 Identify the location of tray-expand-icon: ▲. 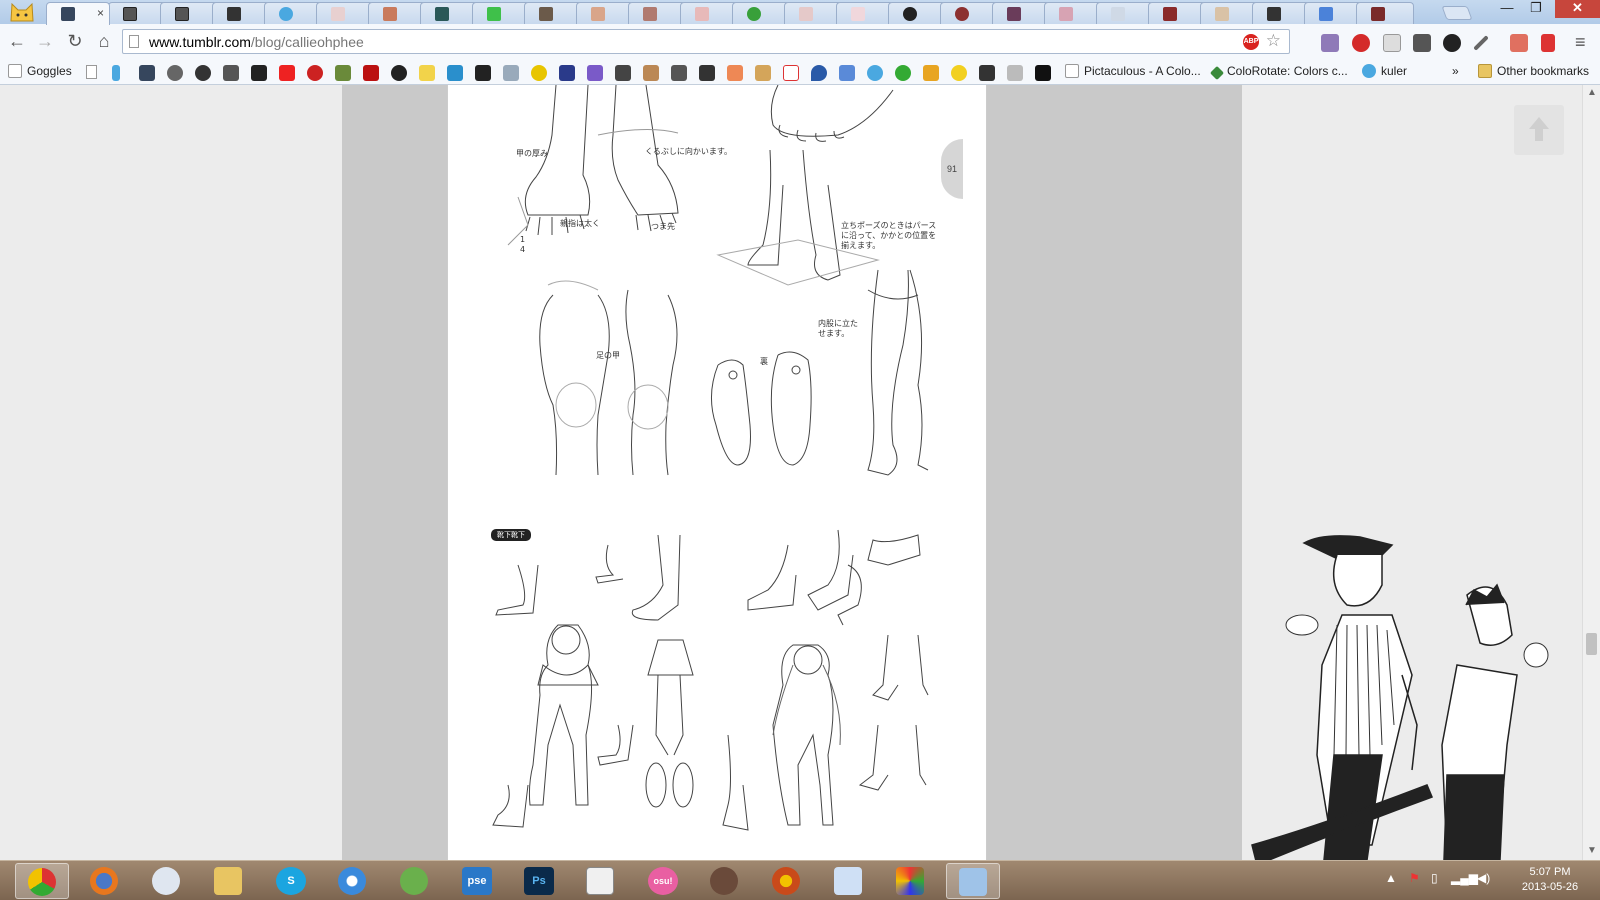
(1391, 878).